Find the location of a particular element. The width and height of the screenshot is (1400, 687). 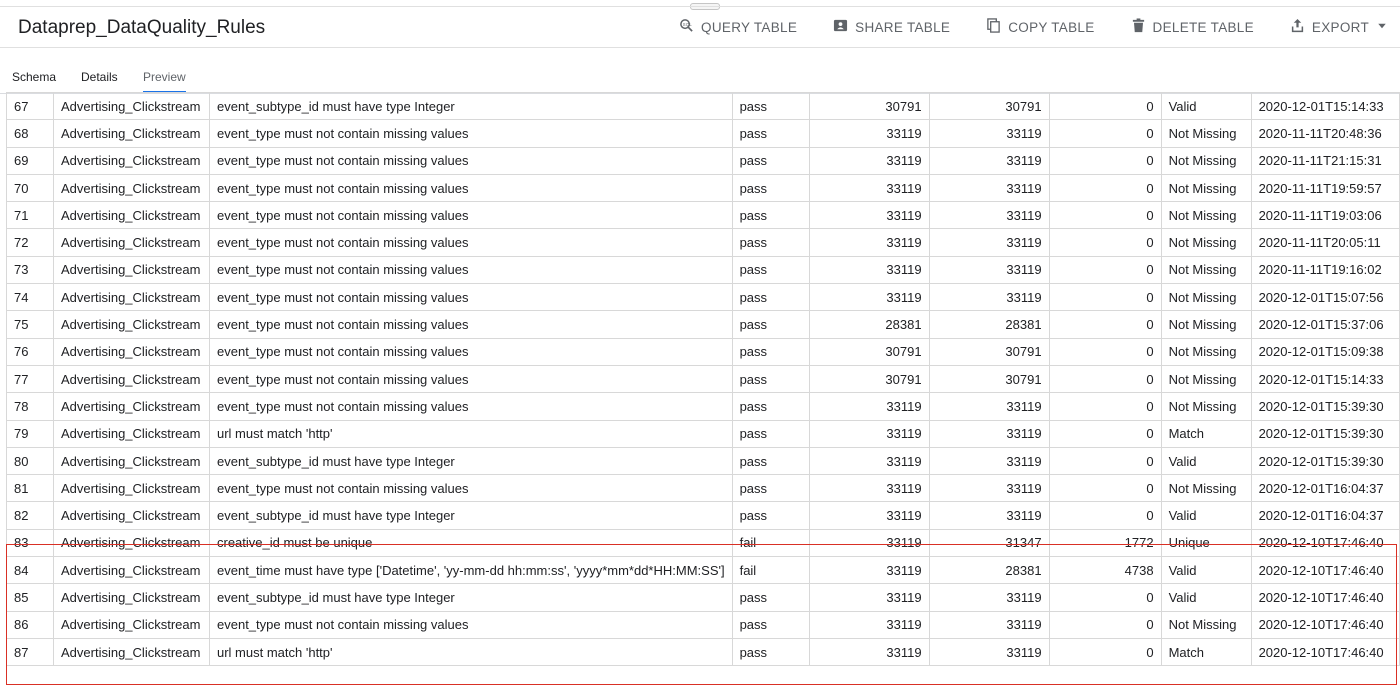

copy-table-button: COPY TABLE is located at coordinates (1040, 27).